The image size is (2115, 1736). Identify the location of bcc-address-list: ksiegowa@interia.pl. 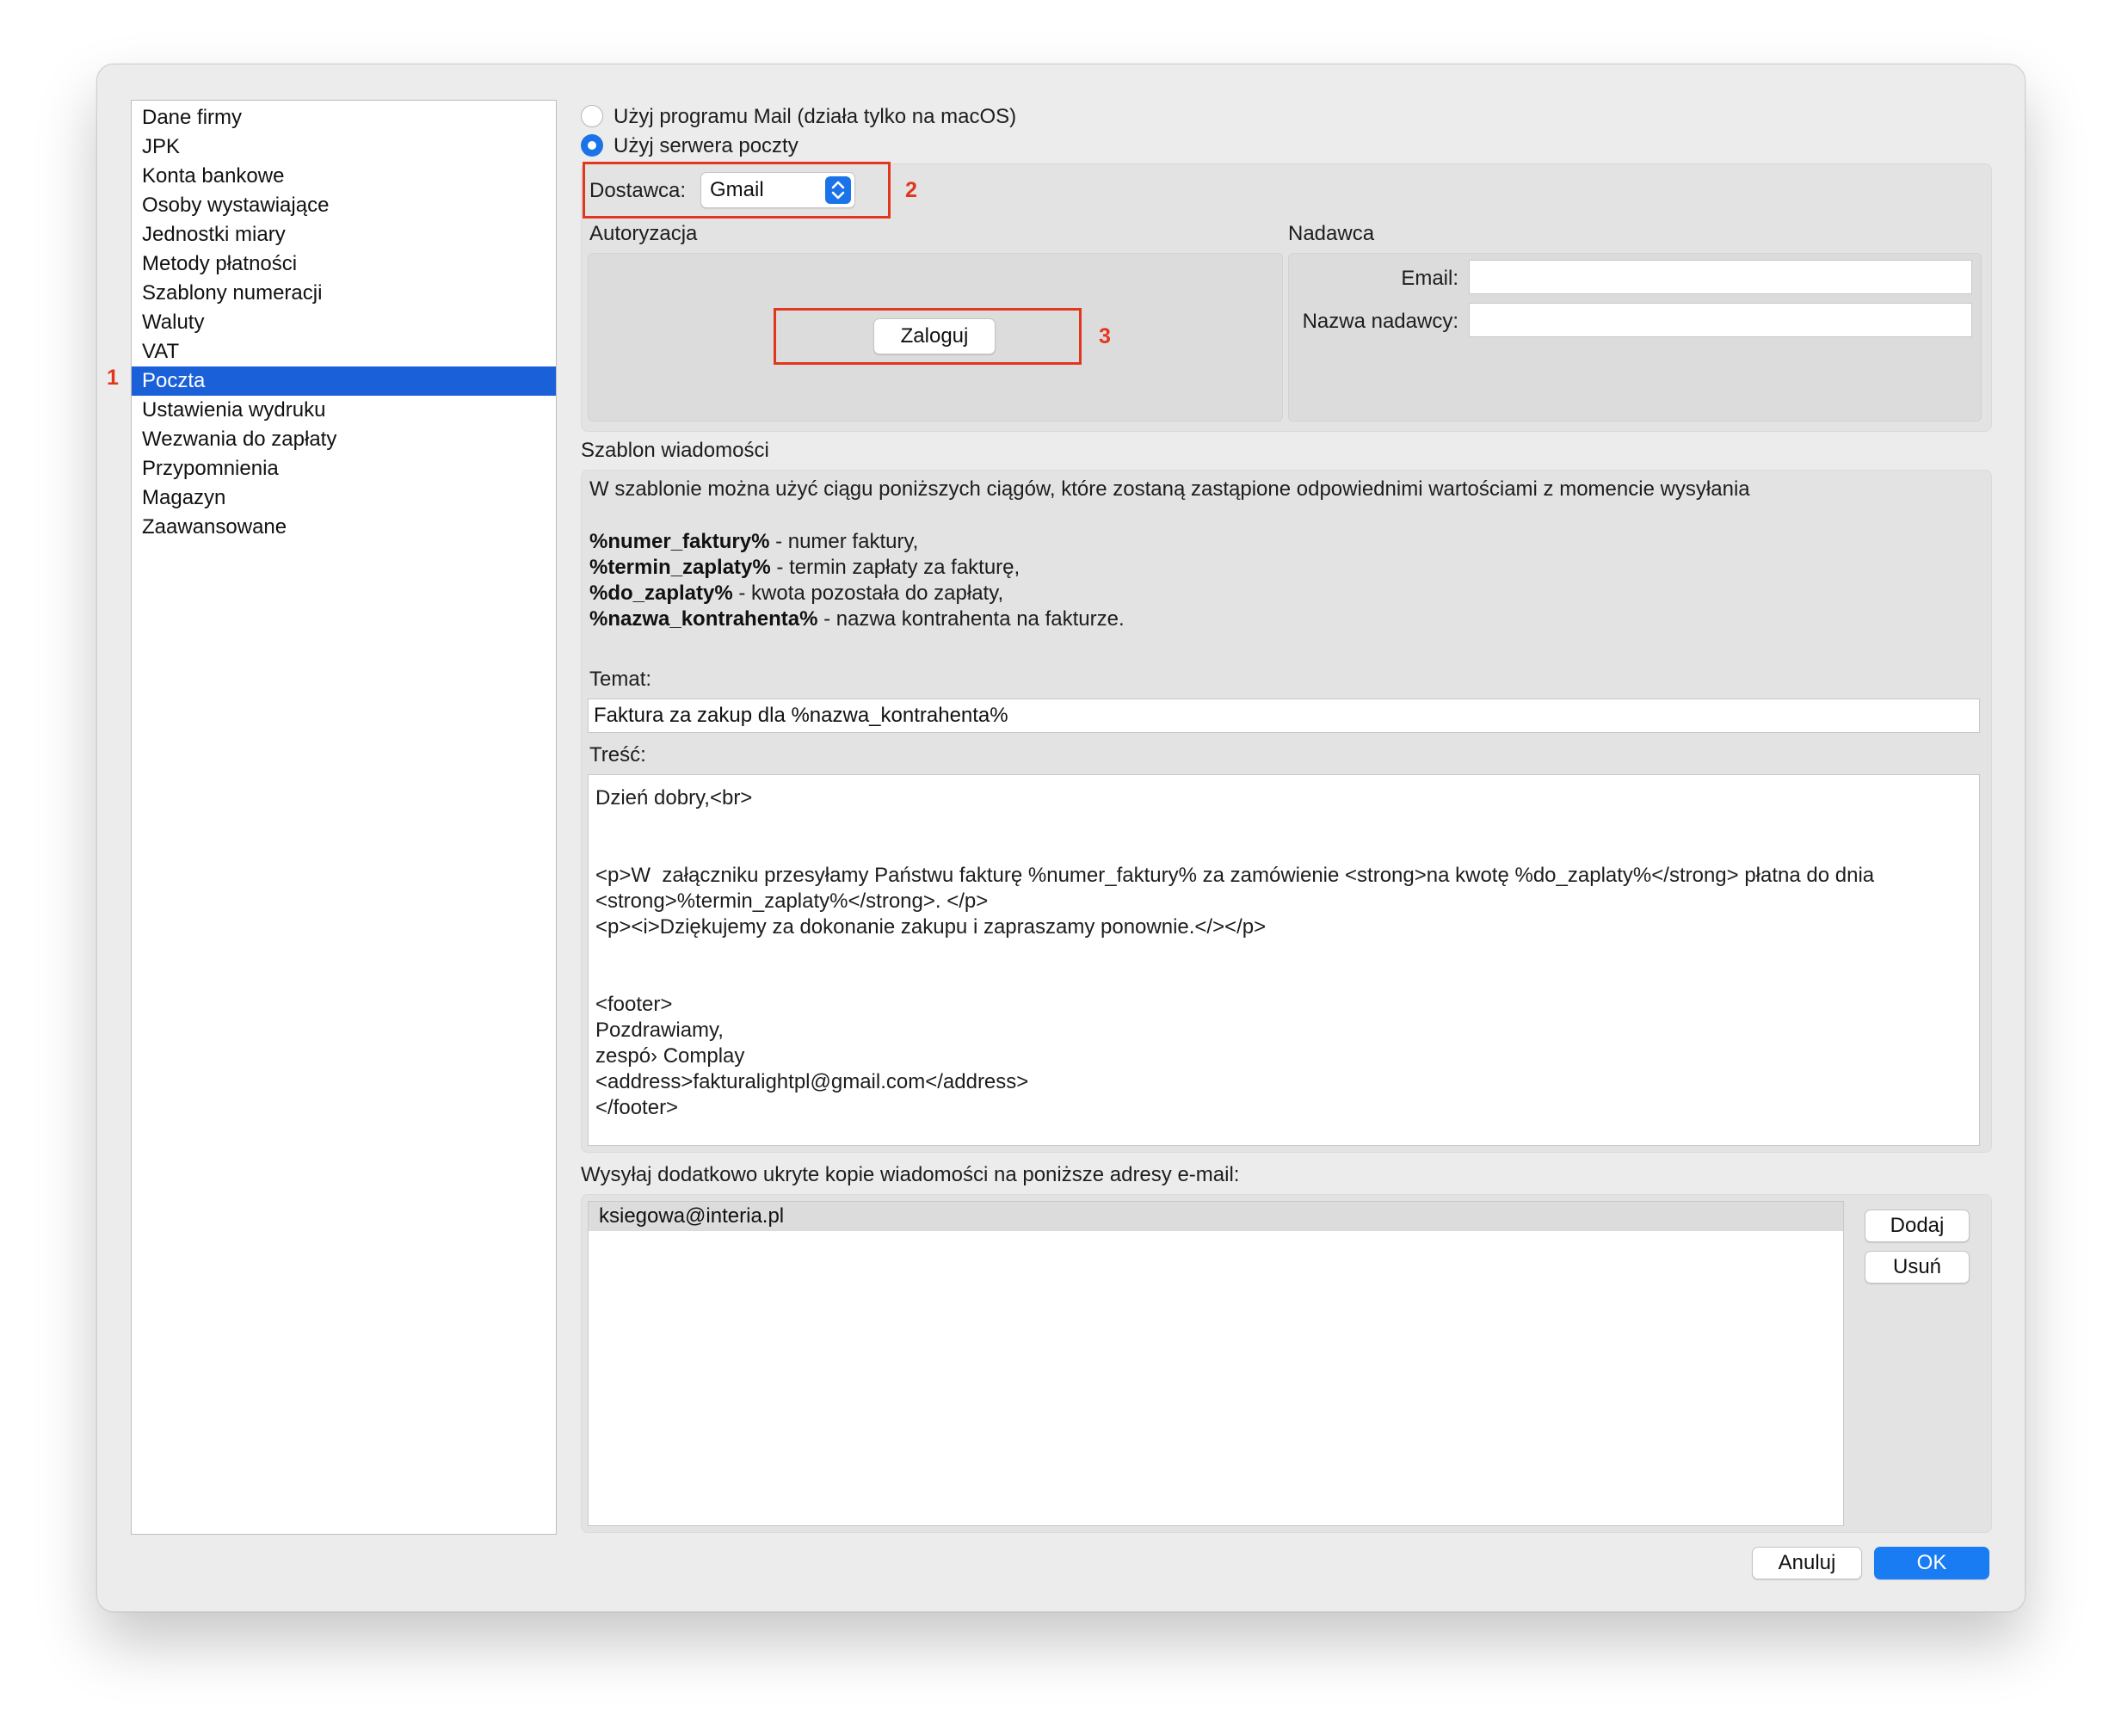
(1216, 1363).